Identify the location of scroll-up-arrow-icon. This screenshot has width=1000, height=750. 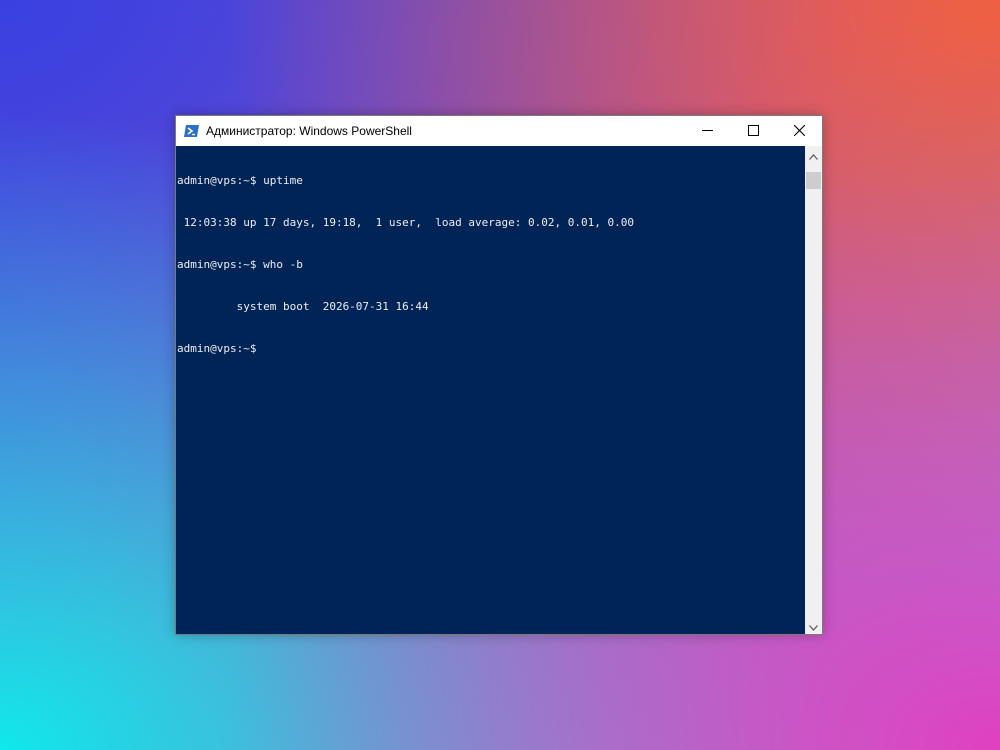
(813, 154).